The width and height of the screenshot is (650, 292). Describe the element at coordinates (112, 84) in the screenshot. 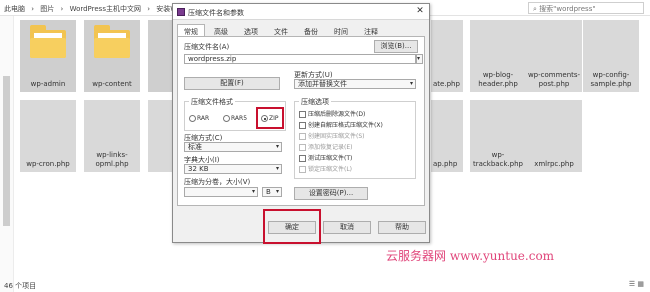

I see `tile-label: wp-content` at that location.